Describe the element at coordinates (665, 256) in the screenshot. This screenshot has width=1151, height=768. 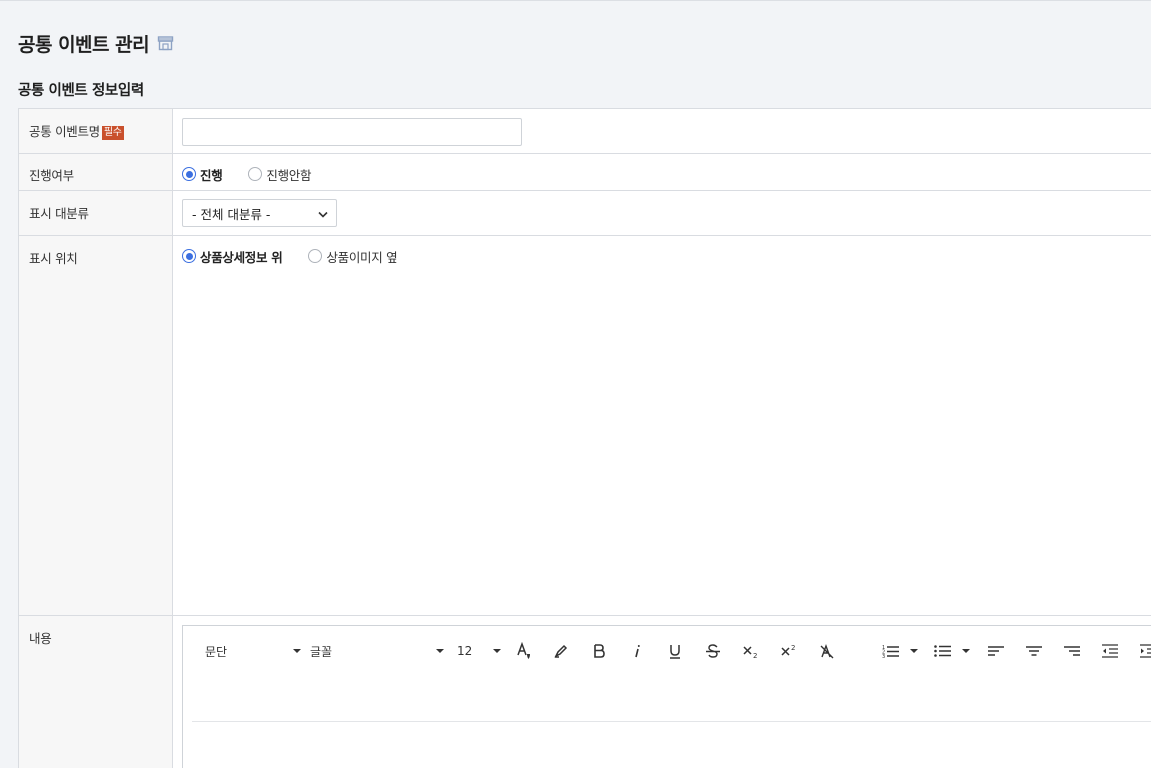
I see `position-radio-group: 상품상세정보 위 상품이미지 옆` at that location.